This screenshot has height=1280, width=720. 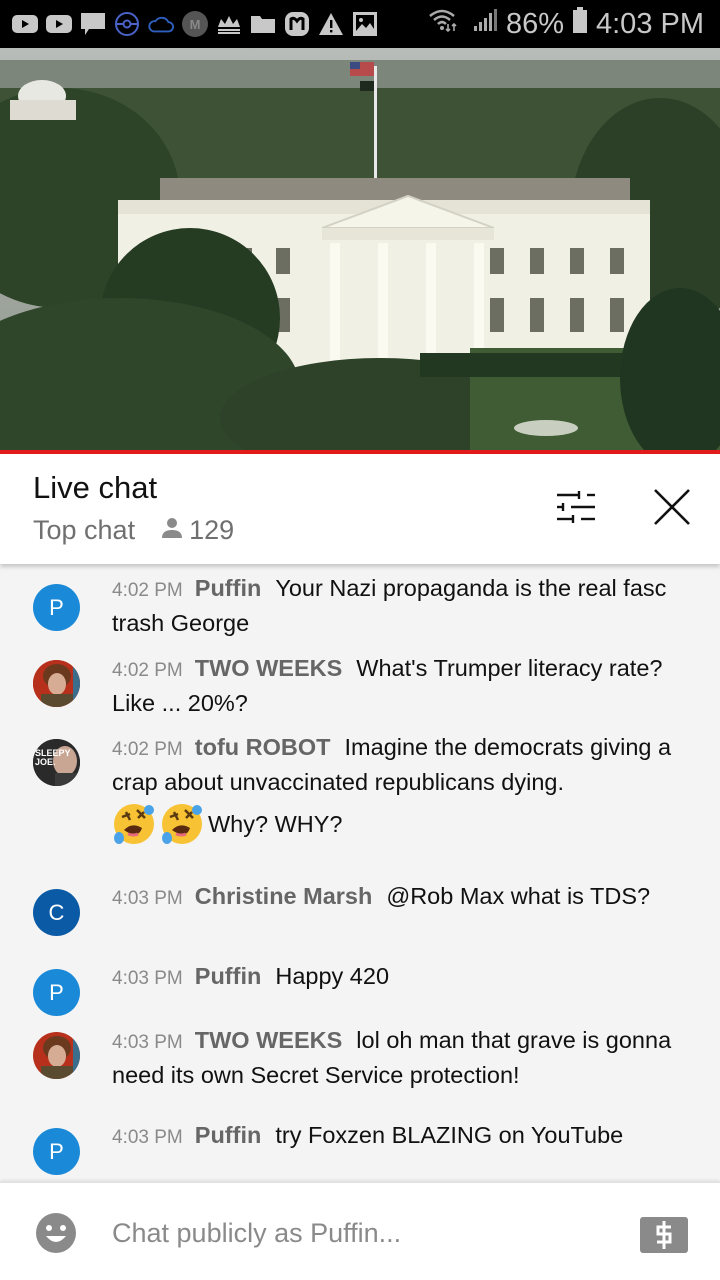 What do you see at coordinates (56, 912) in the screenshot?
I see `avatar: C` at bounding box center [56, 912].